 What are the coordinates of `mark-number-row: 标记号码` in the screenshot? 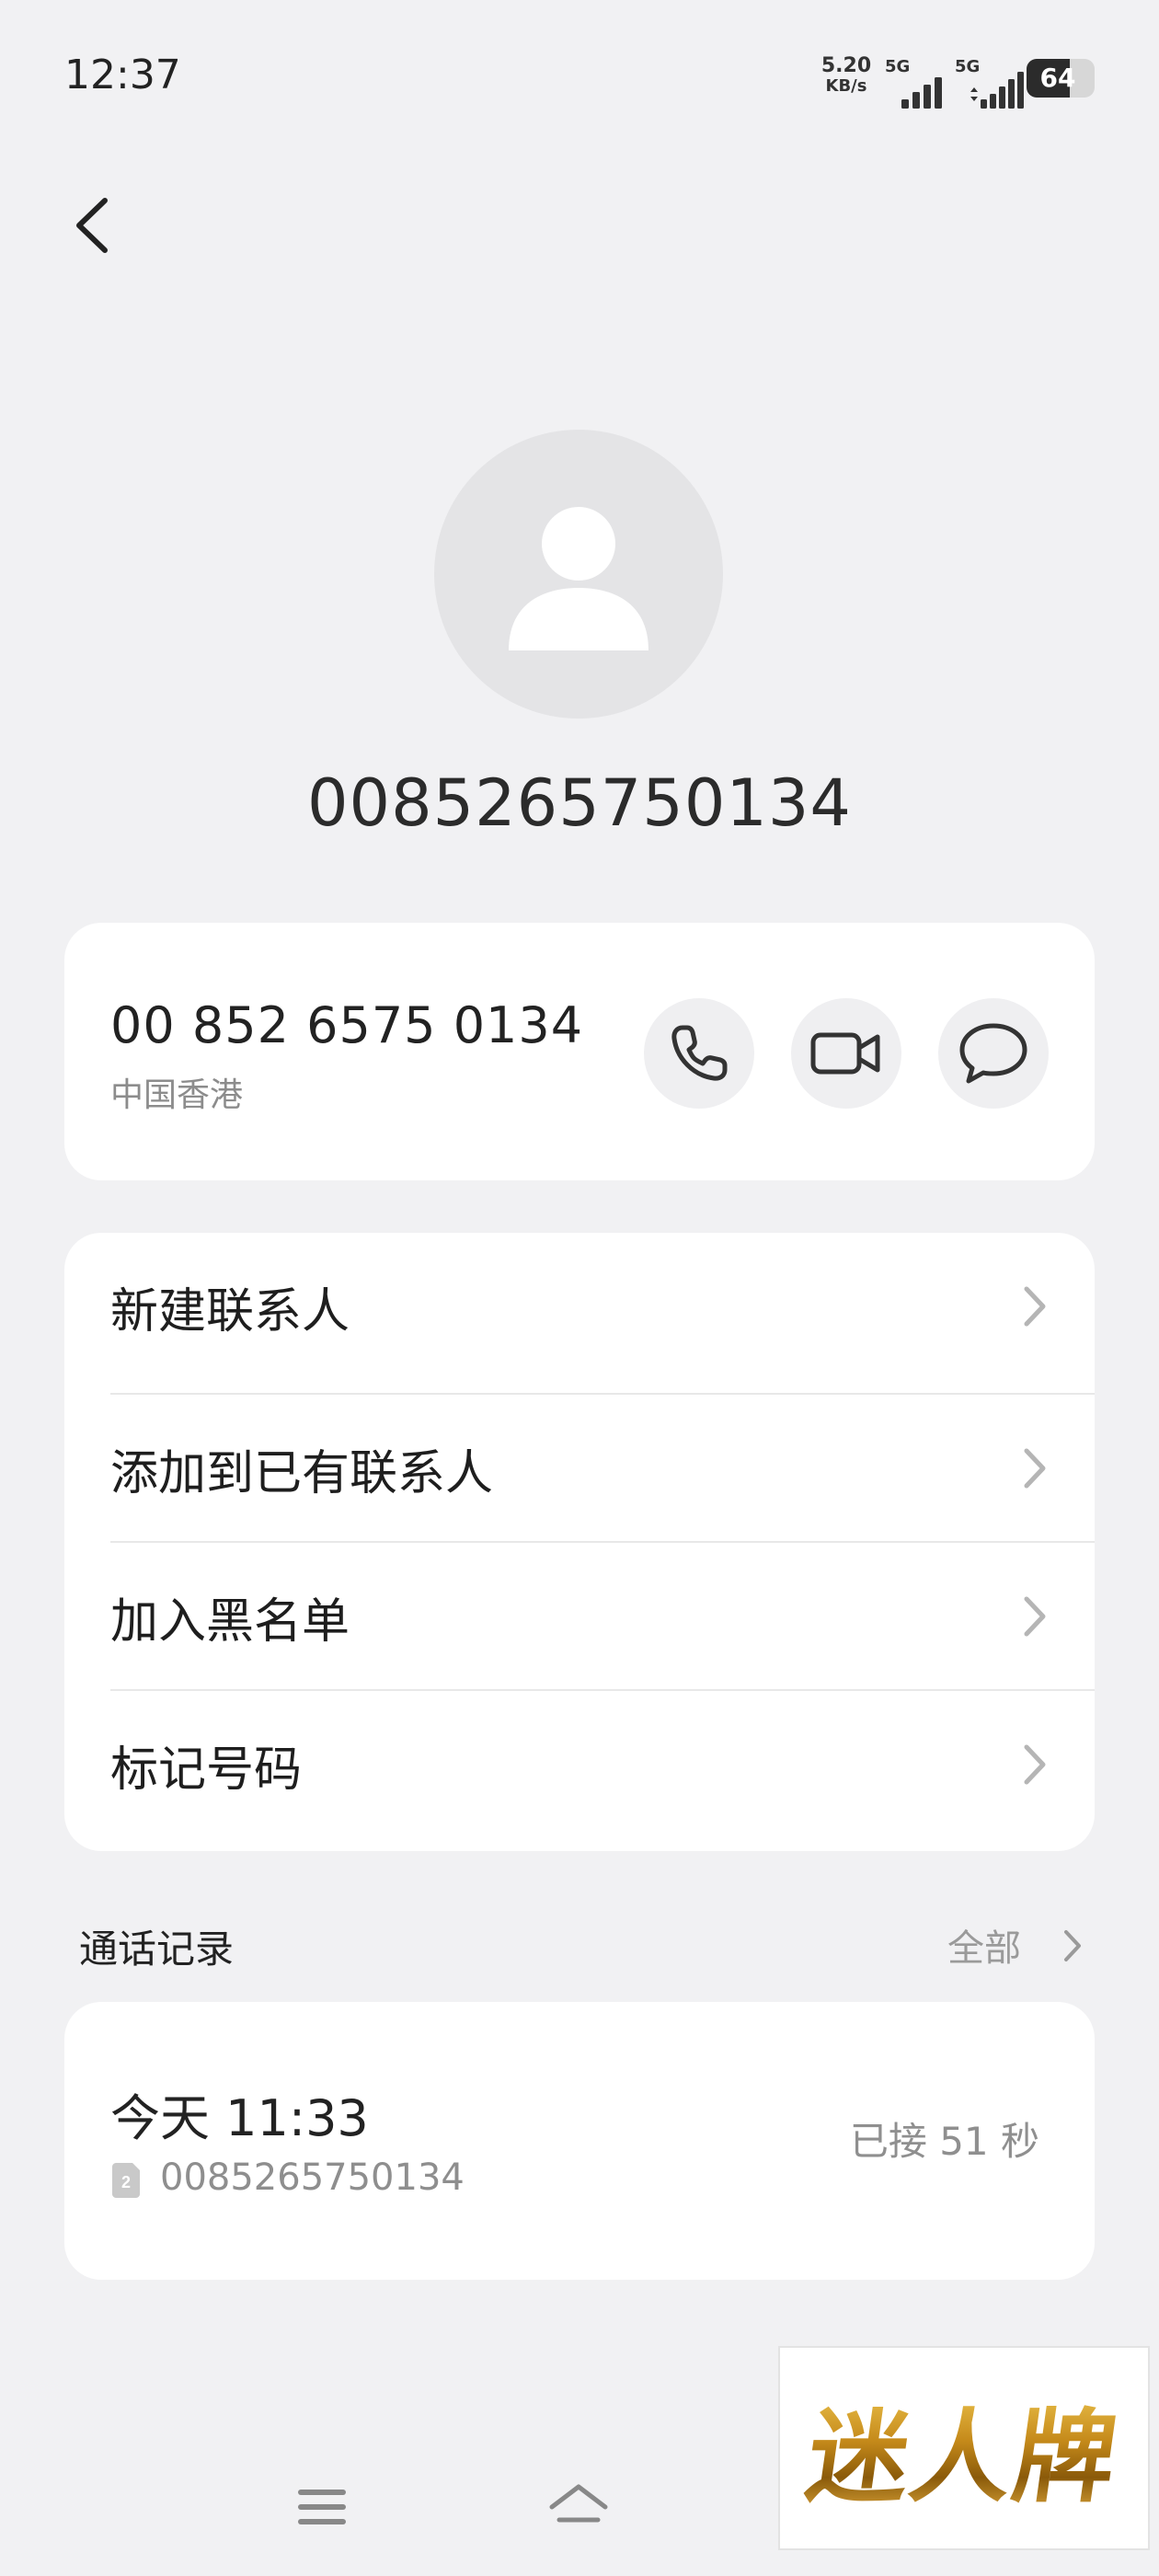 It's located at (602, 1764).